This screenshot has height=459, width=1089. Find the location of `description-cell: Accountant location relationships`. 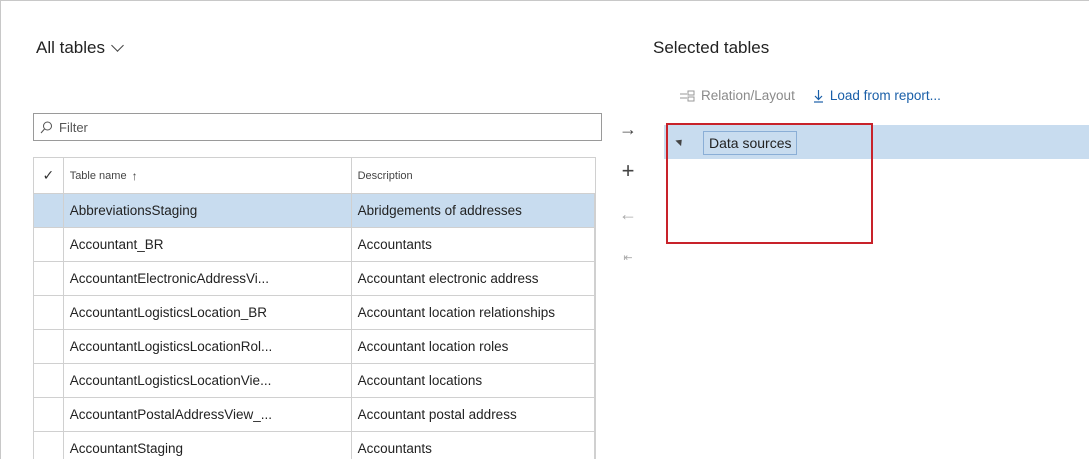

description-cell: Accountant location relationships is located at coordinates (473, 312).